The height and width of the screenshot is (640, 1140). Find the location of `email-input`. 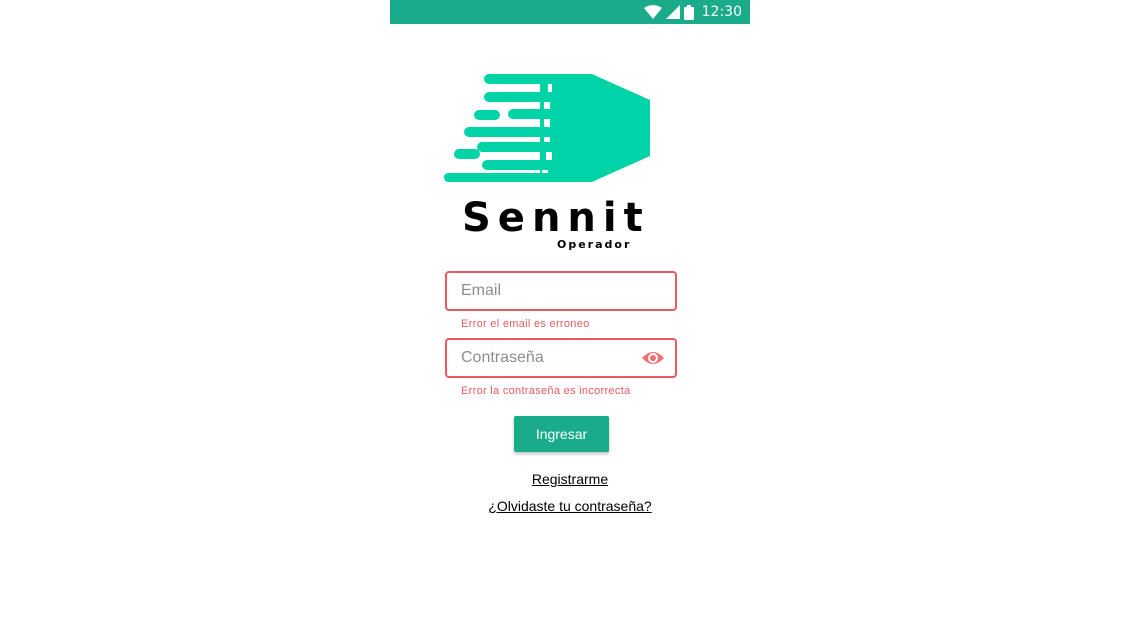

email-input is located at coordinates (546, 291).